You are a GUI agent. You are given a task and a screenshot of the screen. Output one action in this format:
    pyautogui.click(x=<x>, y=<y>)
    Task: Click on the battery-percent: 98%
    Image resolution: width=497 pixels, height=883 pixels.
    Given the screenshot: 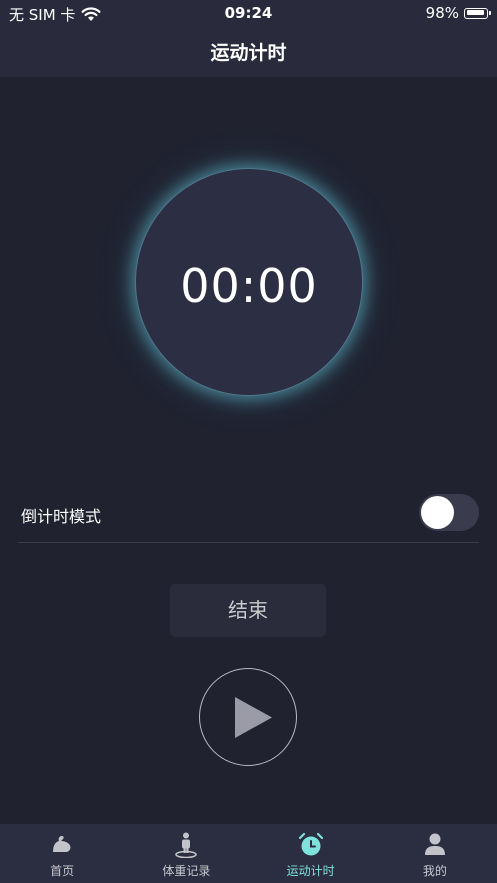 What is the action you would take?
    pyautogui.click(x=442, y=13)
    